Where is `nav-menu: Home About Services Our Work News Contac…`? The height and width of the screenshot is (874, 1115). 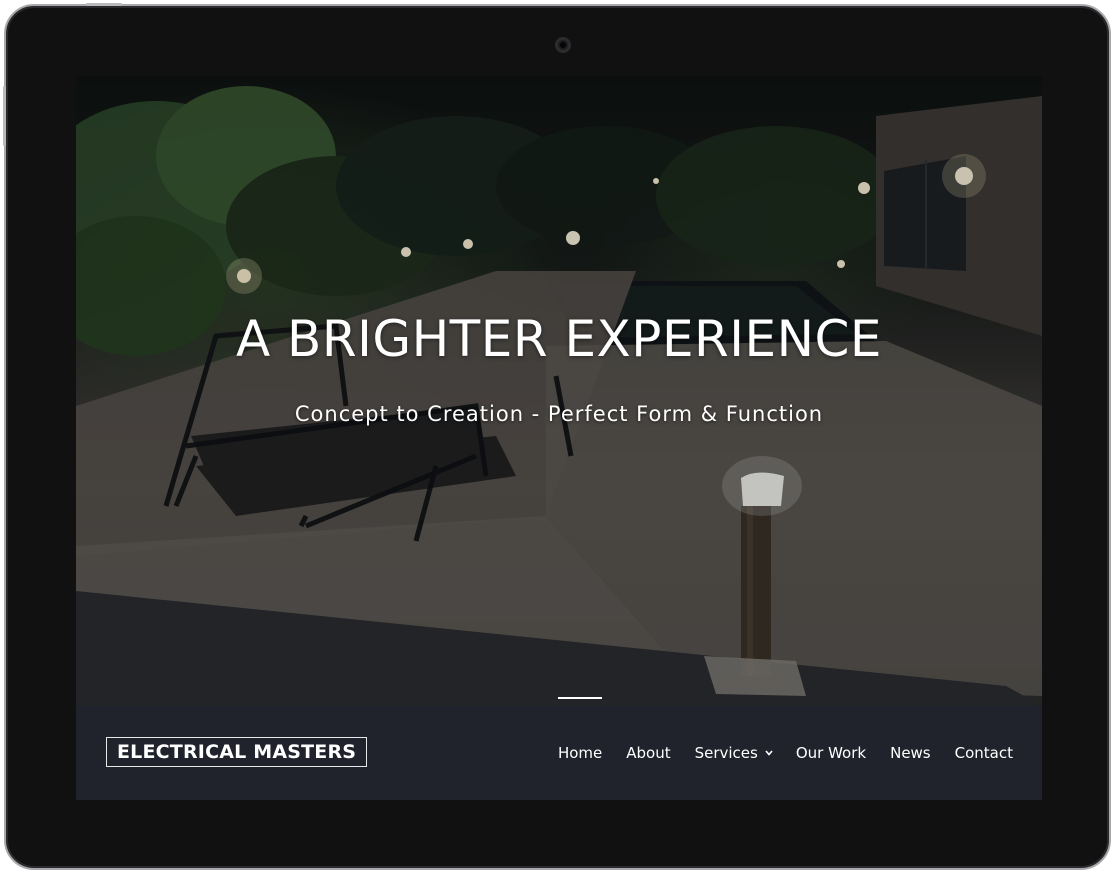 nav-menu: Home About Services Our Work News Contac… is located at coordinates (773, 748).